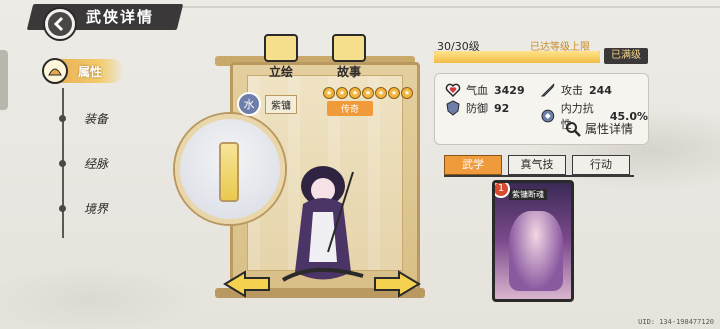 Image resolution: width=720 pixels, height=329 pixels. I want to click on lantern-icon, so click(229, 172).